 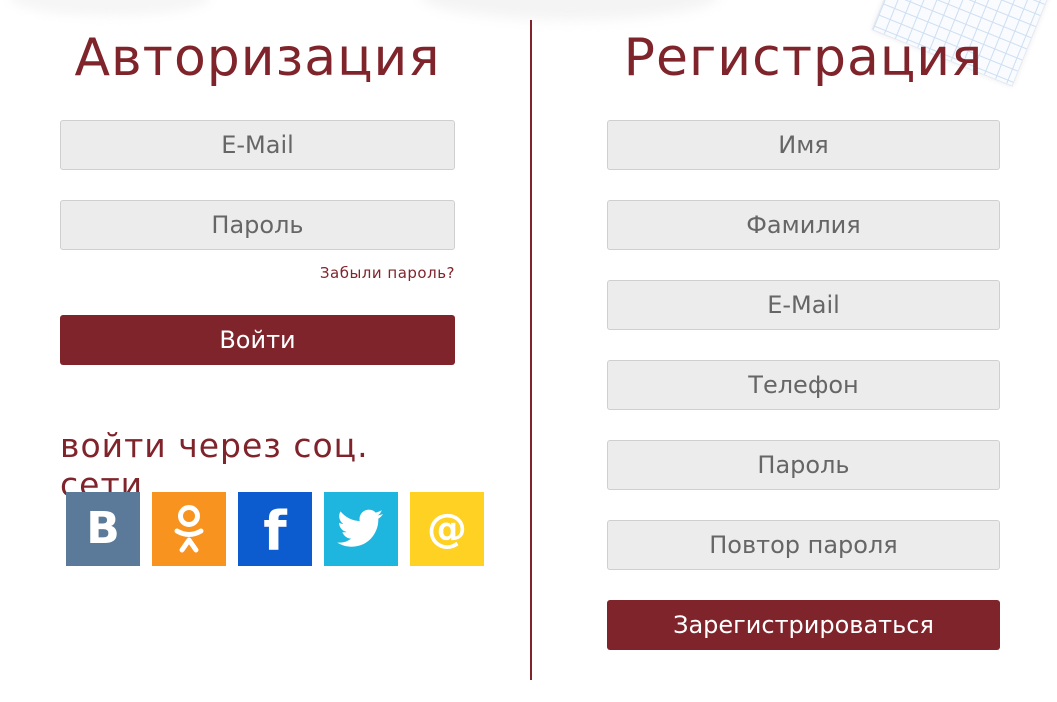 I want to click on mail-at-icon: @, so click(x=447, y=529).